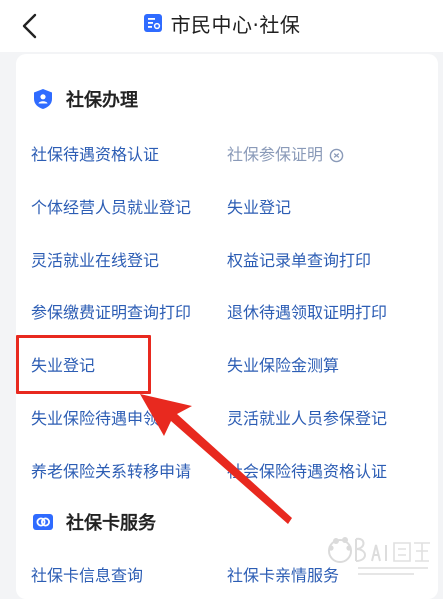  Describe the element at coordinates (111, 206) in the screenshot. I see `service-link: 个体经营人员就业登记` at that location.